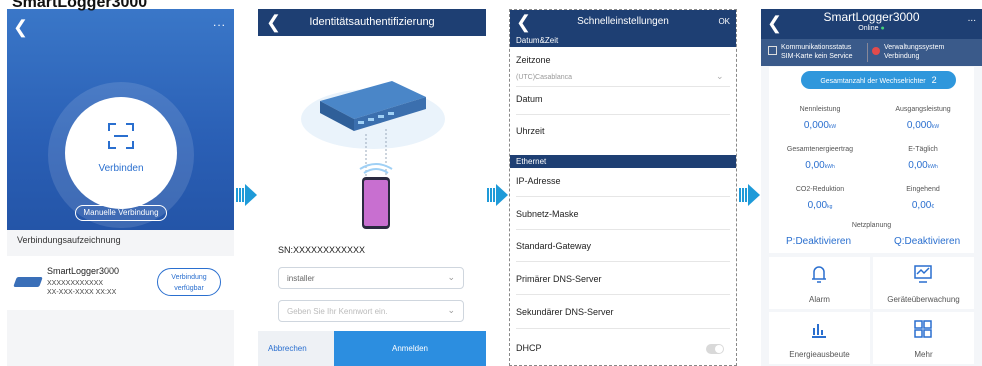 The height and width of the screenshot is (366, 982). What do you see at coordinates (818, 241) in the screenshot?
I see `p-disable-link: P:Deaktivieren` at bounding box center [818, 241].